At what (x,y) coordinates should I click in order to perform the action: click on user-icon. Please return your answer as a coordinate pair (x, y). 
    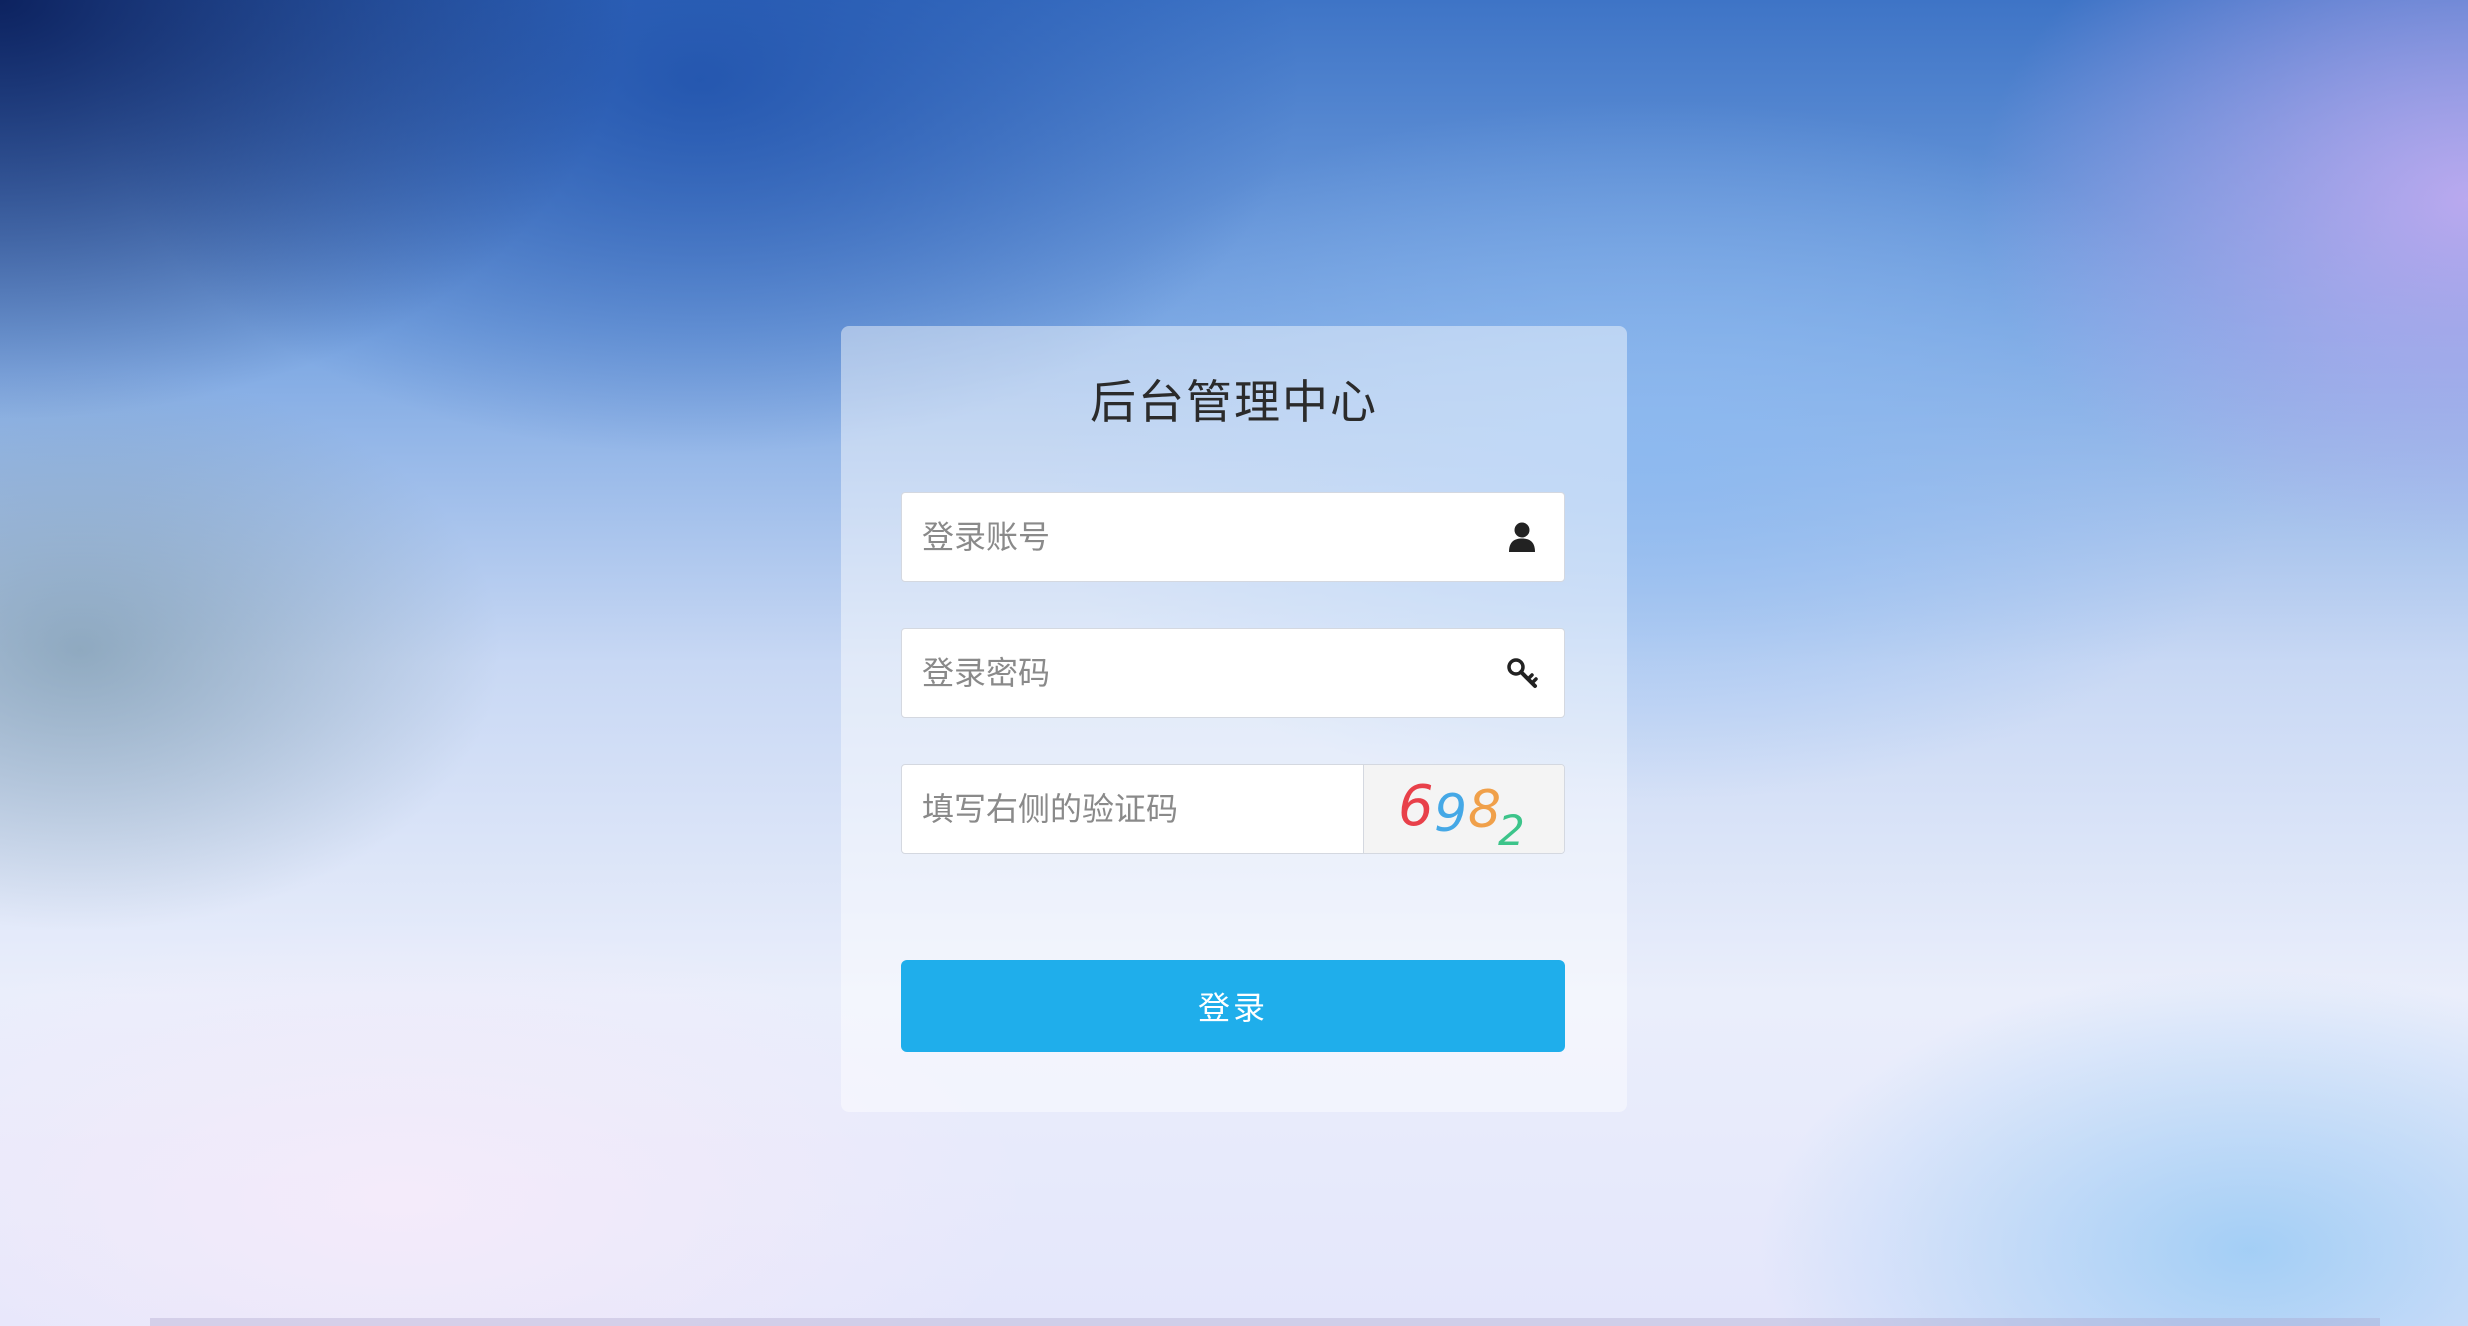
    Looking at the image, I should click on (1522, 537).